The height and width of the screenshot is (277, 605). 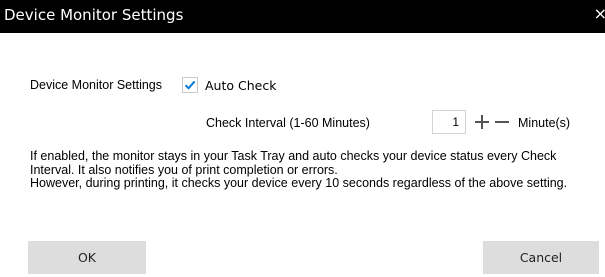 I want to click on ok-button: OK, so click(x=87, y=257).